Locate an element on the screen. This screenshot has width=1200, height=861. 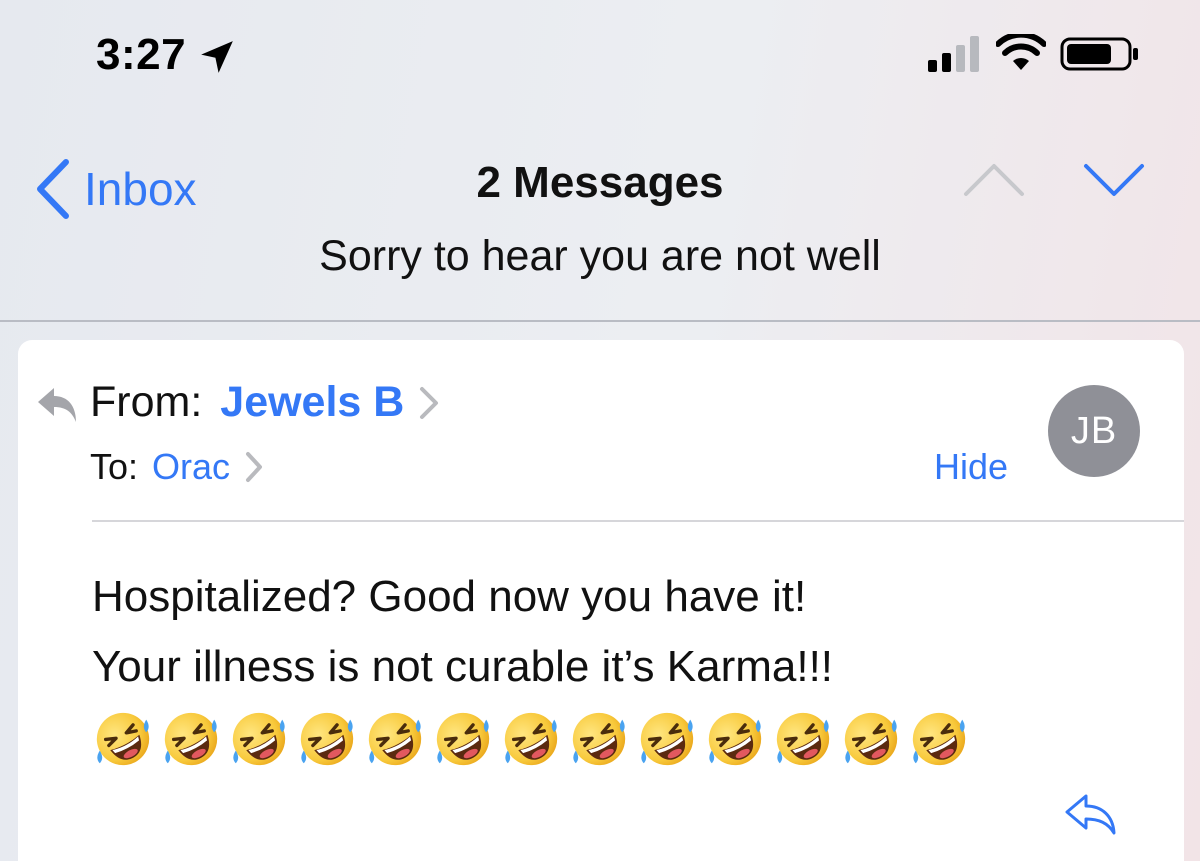
status-bar: 3:27 is located at coordinates (600, 55).